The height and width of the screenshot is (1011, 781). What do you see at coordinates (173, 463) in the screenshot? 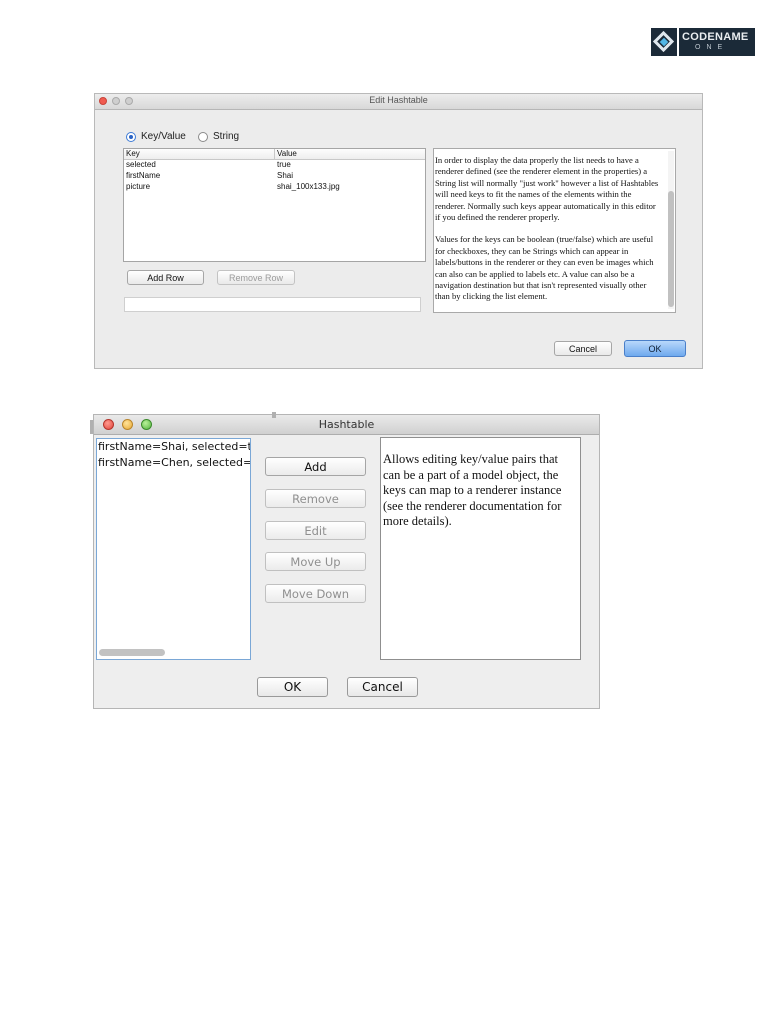
I see `list-item: firstName=Chen, selected=false` at bounding box center [173, 463].